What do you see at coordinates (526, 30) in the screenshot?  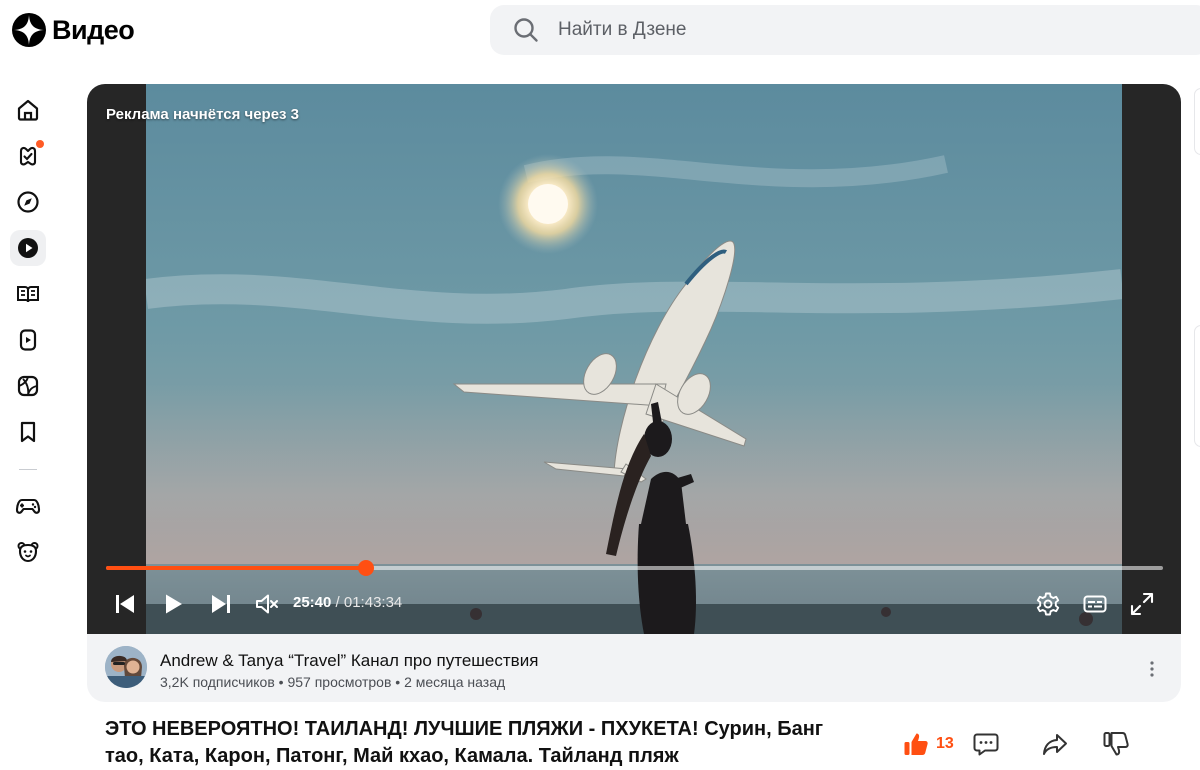 I see `search-icon` at bounding box center [526, 30].